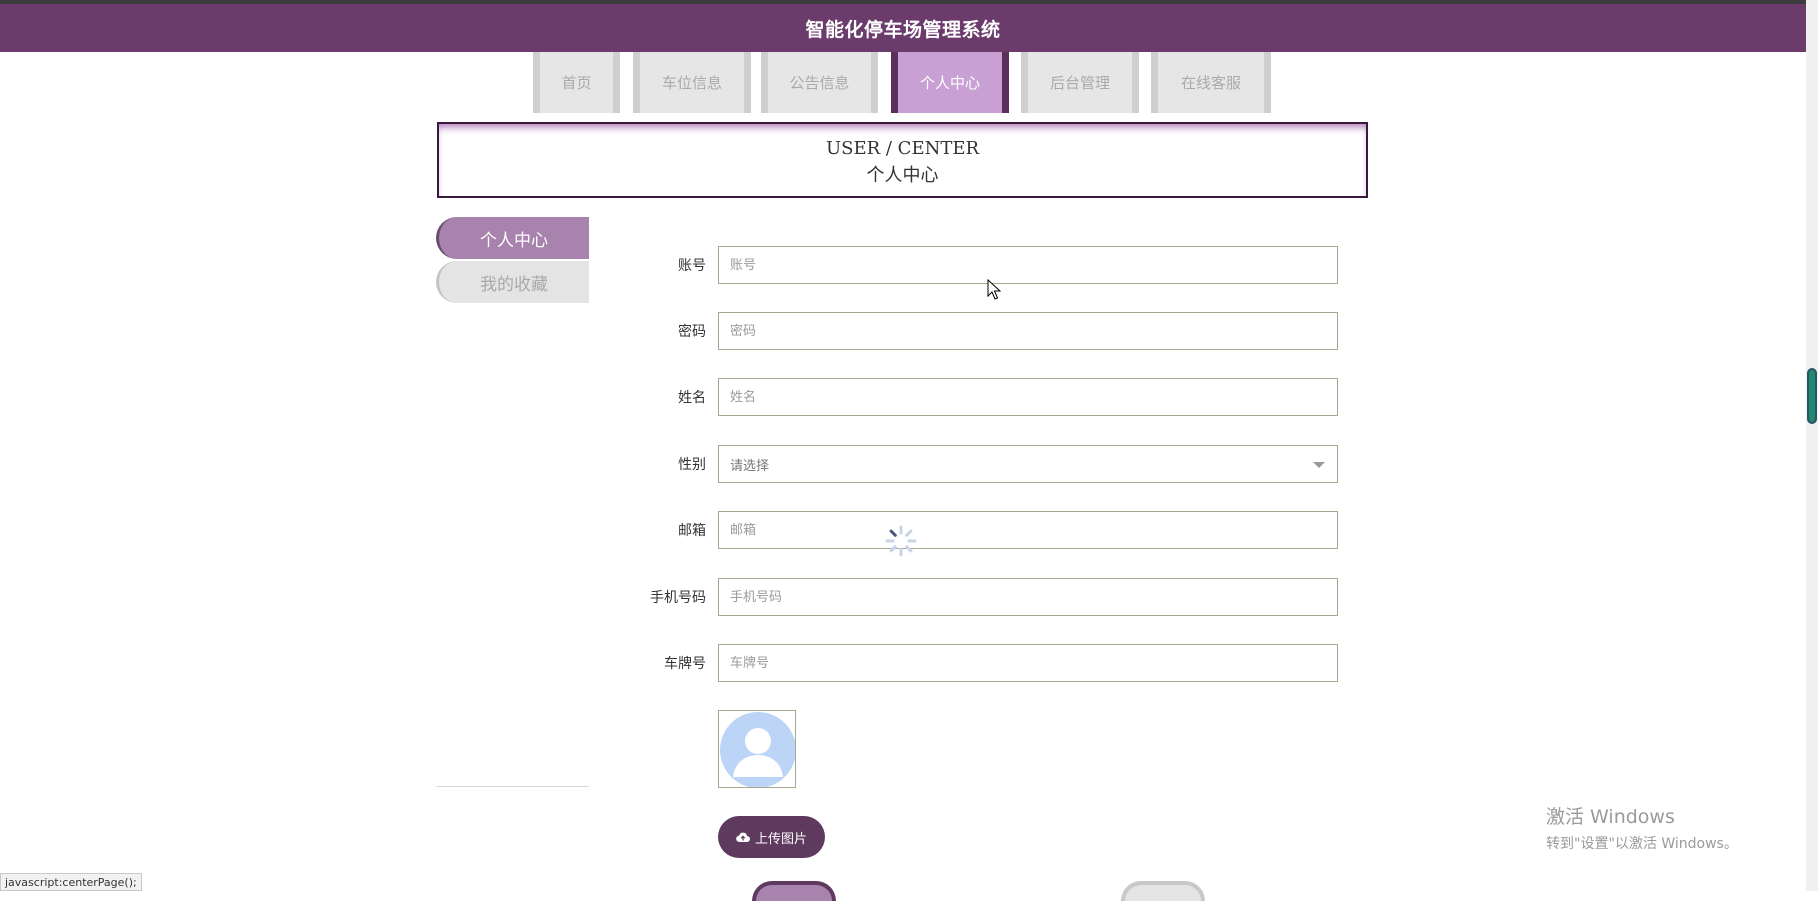 The width and height of the screenshot is (1818, 901). I want to click on tab-home: 首页, so click(576, 82).